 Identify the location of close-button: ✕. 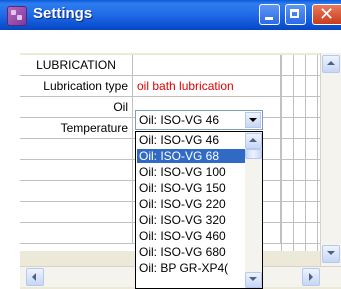
(326, 14).